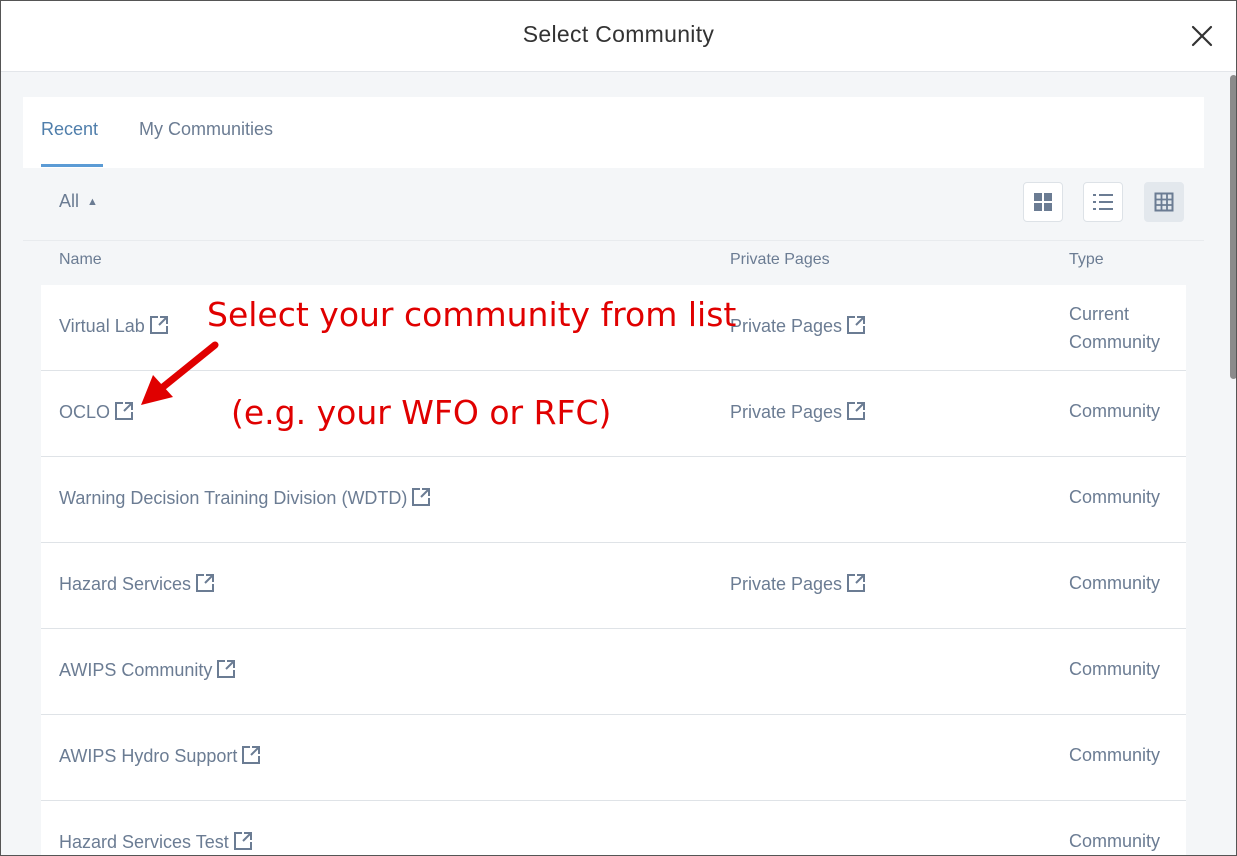  I want to click on toolbar-divider, so click(613, 240).